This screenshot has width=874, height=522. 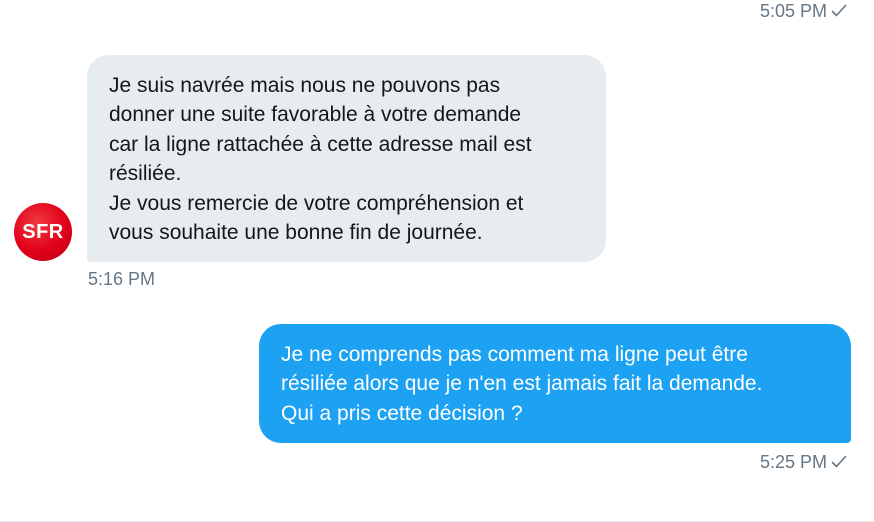 I want to click on timestamp-text: 5:25 PM, so click(x=793, y=462).